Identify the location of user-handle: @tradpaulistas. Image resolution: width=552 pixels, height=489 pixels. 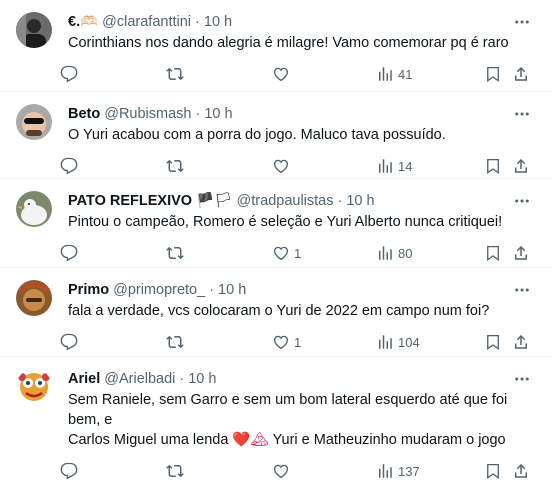
(285, 201).